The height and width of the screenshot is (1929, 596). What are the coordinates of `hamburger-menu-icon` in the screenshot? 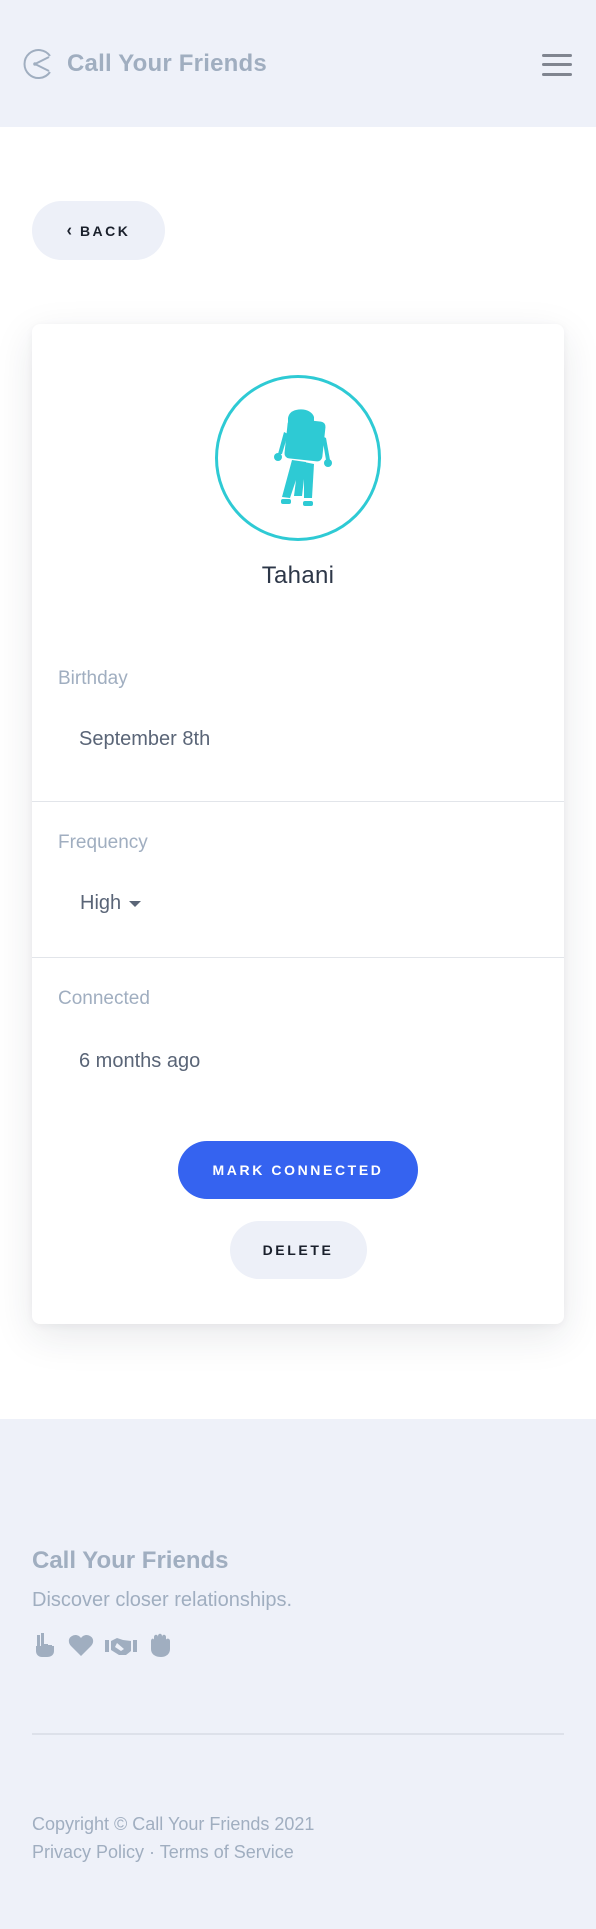 It's located at (557, 64).